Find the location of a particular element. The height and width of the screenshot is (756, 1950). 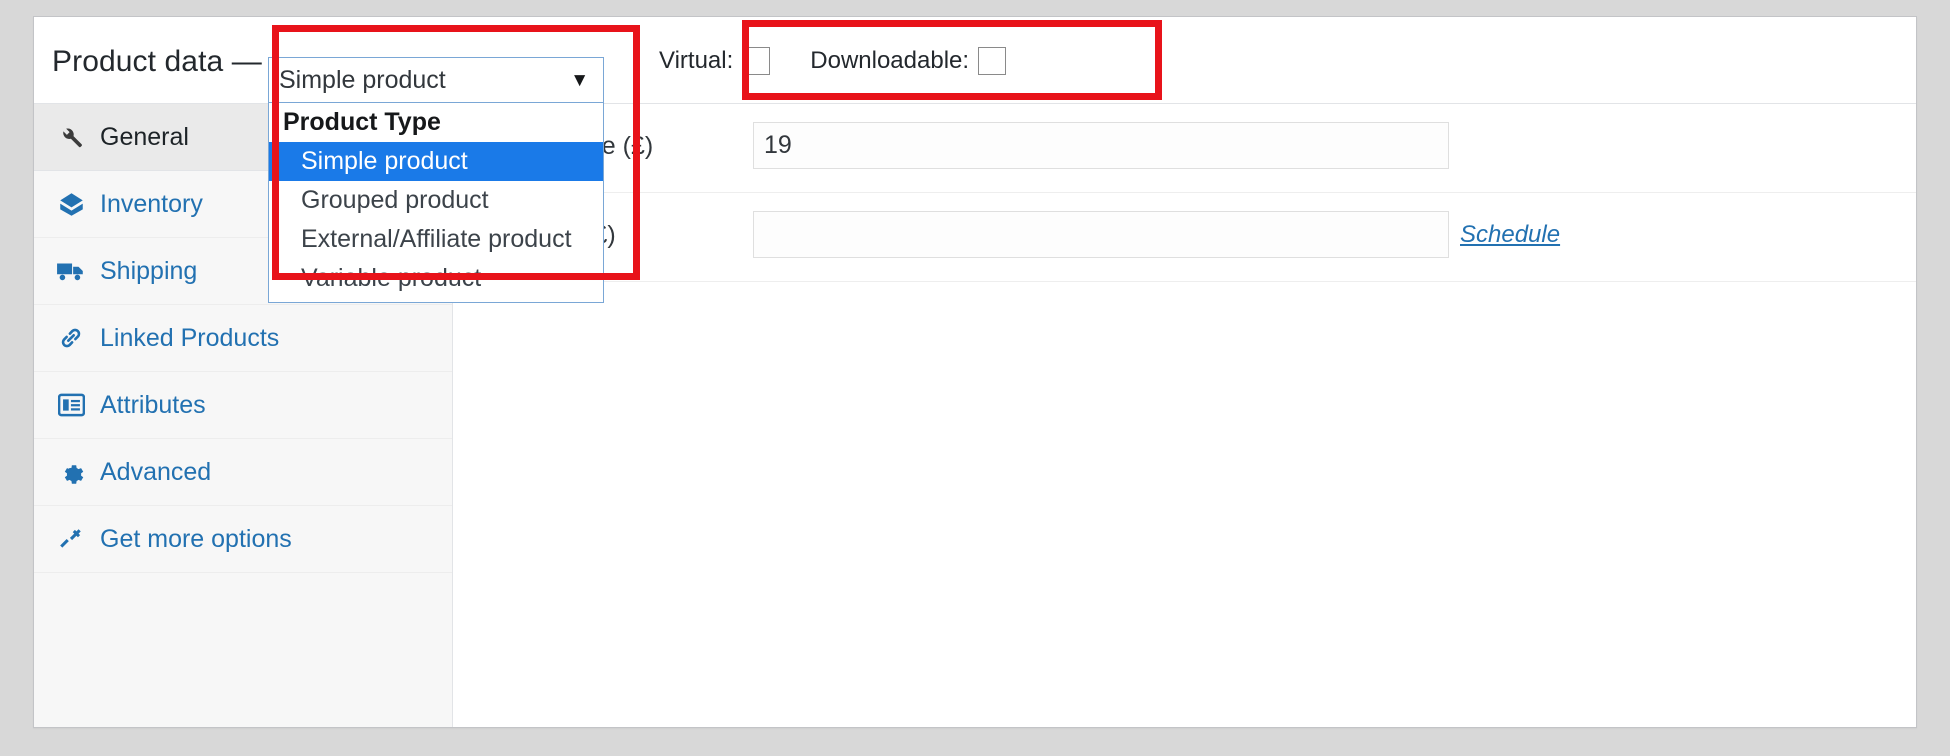

tab-shipping-label: Shipping is located at coordinates (149, 270).